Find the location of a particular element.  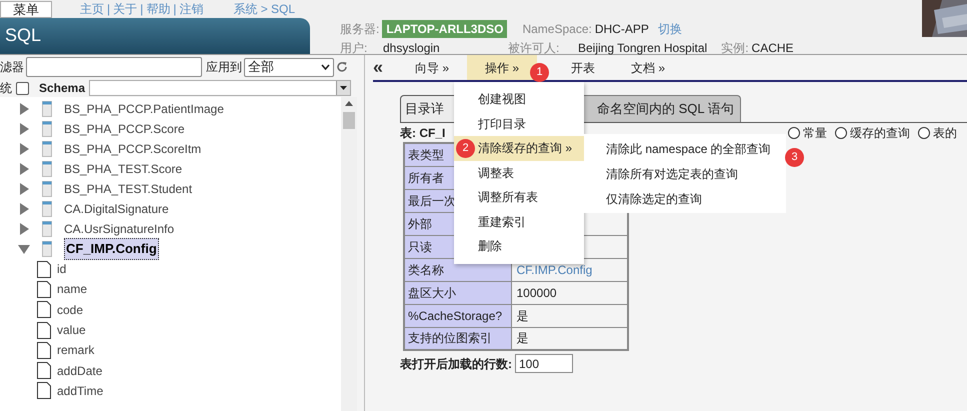

table-caption: 表: CF_I is located at coordinates (423, 133).